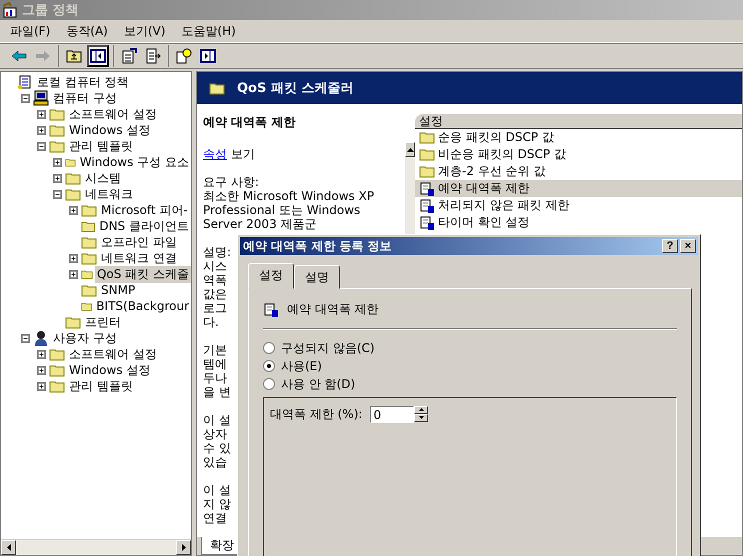 Image resolution: width=743 pixels, height=556 pixels. I want to click on properties-icon, so click(129, 56).